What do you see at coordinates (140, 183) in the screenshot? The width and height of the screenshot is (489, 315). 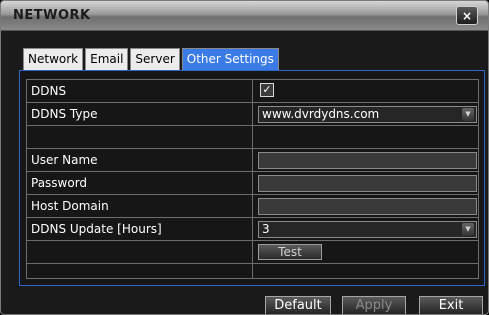 I see `password-label: Password` at bounding box center [140, 183].